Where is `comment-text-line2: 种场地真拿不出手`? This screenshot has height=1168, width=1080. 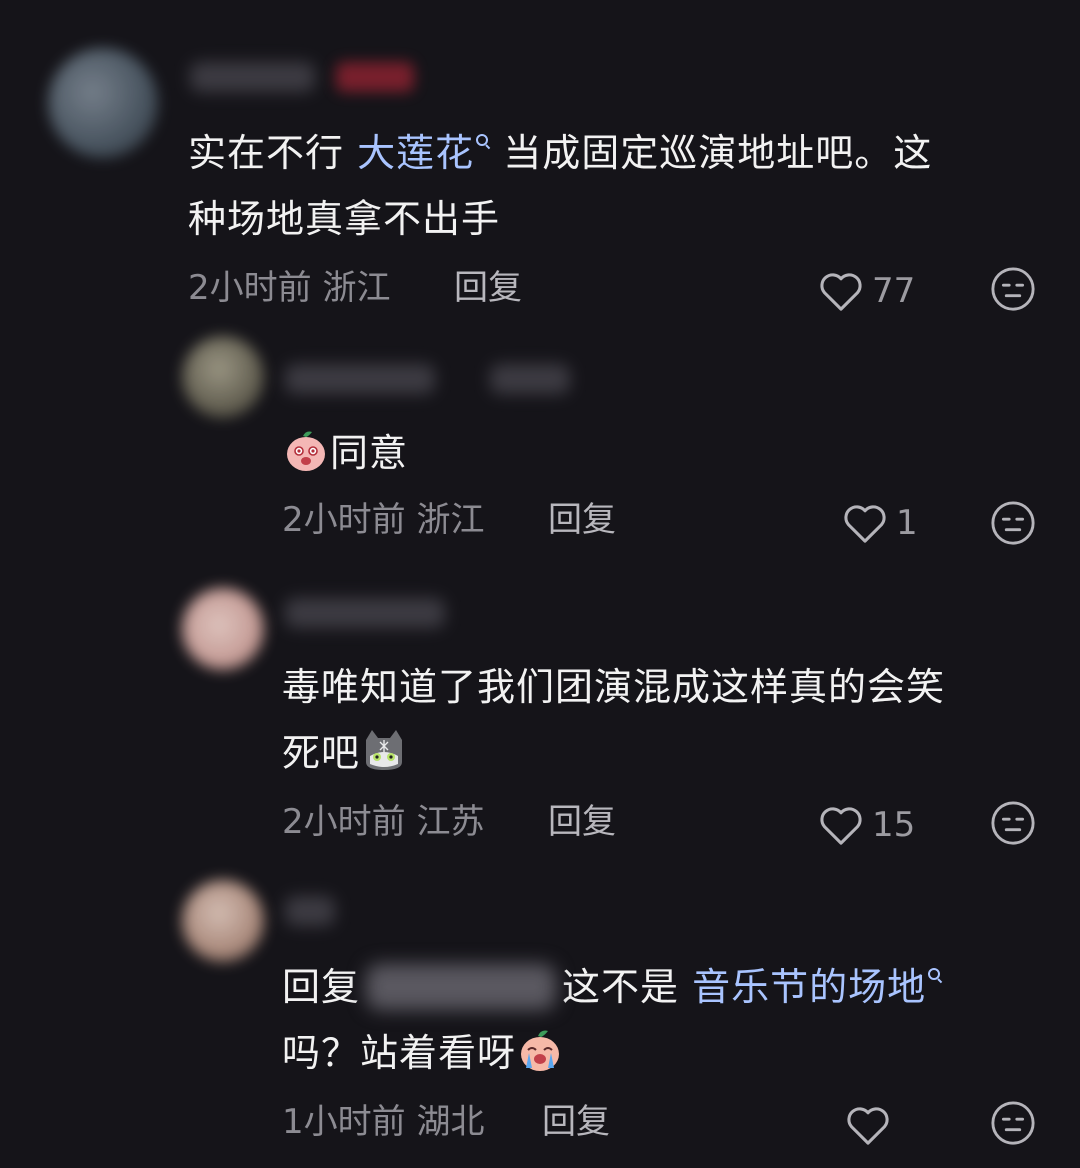 comment-text-line2: 种场地真拿不出手 is located at coordinates (344, 219).